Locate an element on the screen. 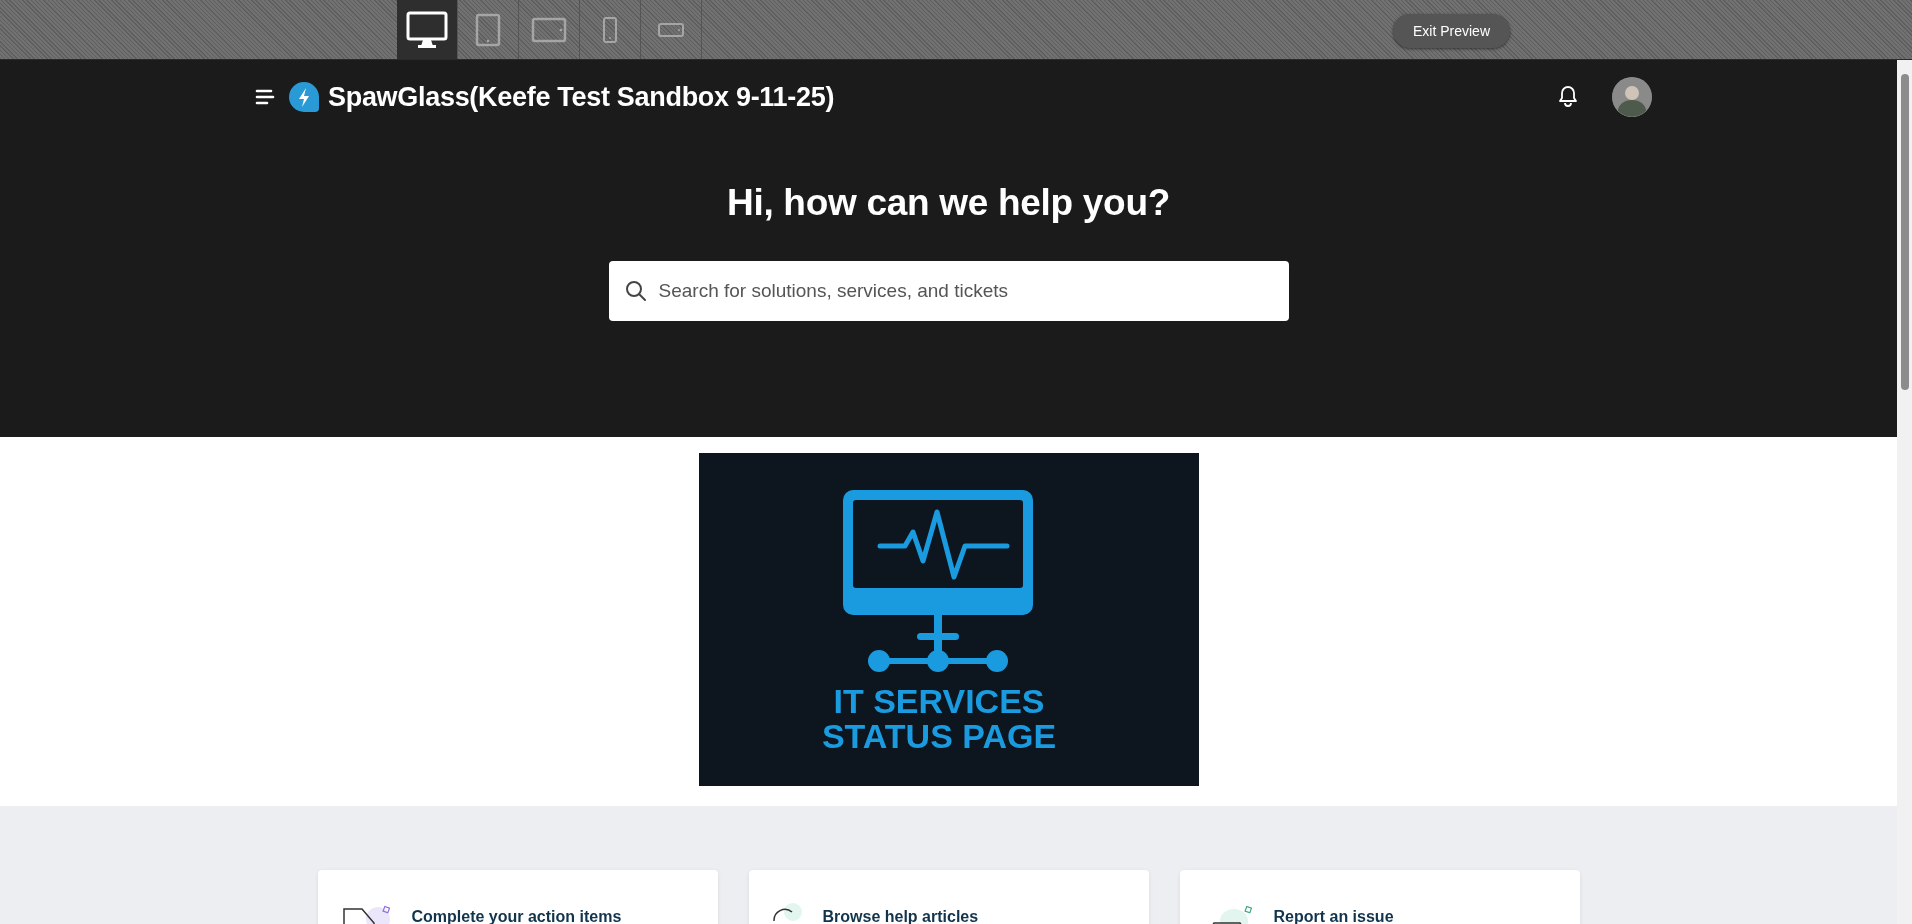 The width and height of the screenshot is (1912, 924). notification-bell-icon is located at coordinates (1568, 97).